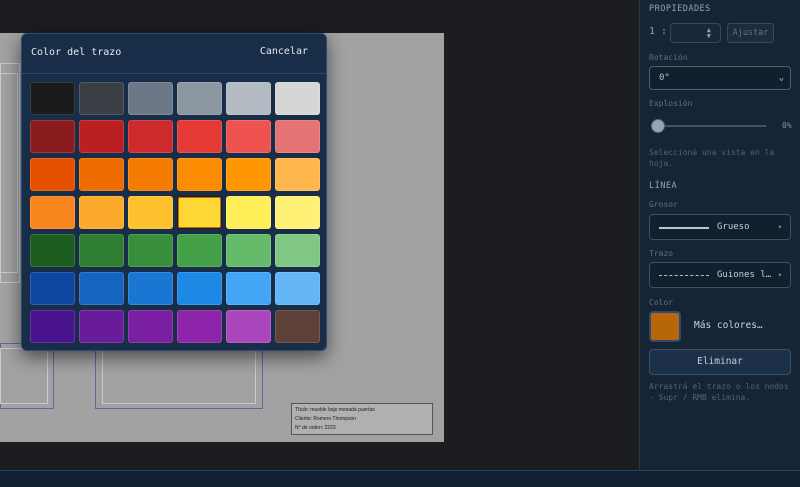 This screenshot has height=487, width=800. What do you see at coordinates (750, 33) in the screenshot?
I see `adjust-button: Ajustar` at bounding box center [750, 33].